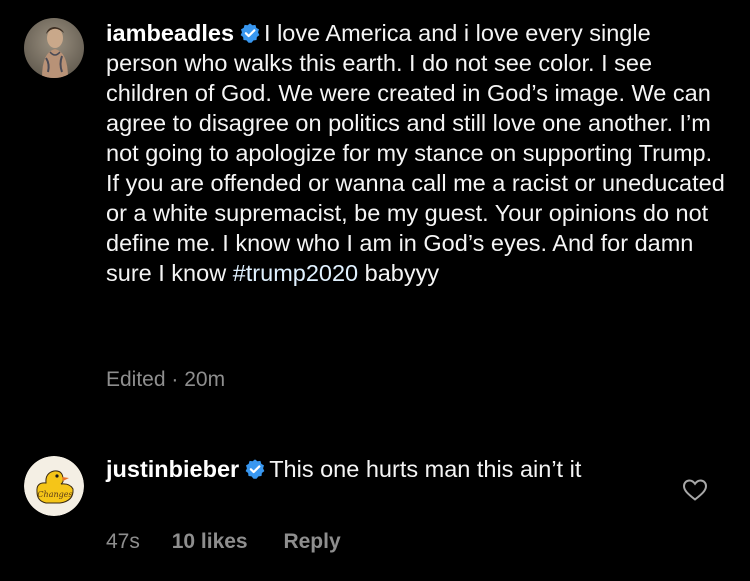  I want to click on comment-meta: 47s 10 likes Reply, so click(223, 542).